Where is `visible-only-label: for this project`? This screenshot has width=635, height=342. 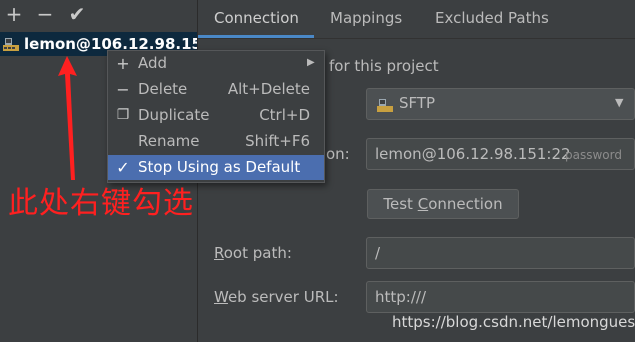 visible-only-label: for this project is located at coordinates (384, 66).